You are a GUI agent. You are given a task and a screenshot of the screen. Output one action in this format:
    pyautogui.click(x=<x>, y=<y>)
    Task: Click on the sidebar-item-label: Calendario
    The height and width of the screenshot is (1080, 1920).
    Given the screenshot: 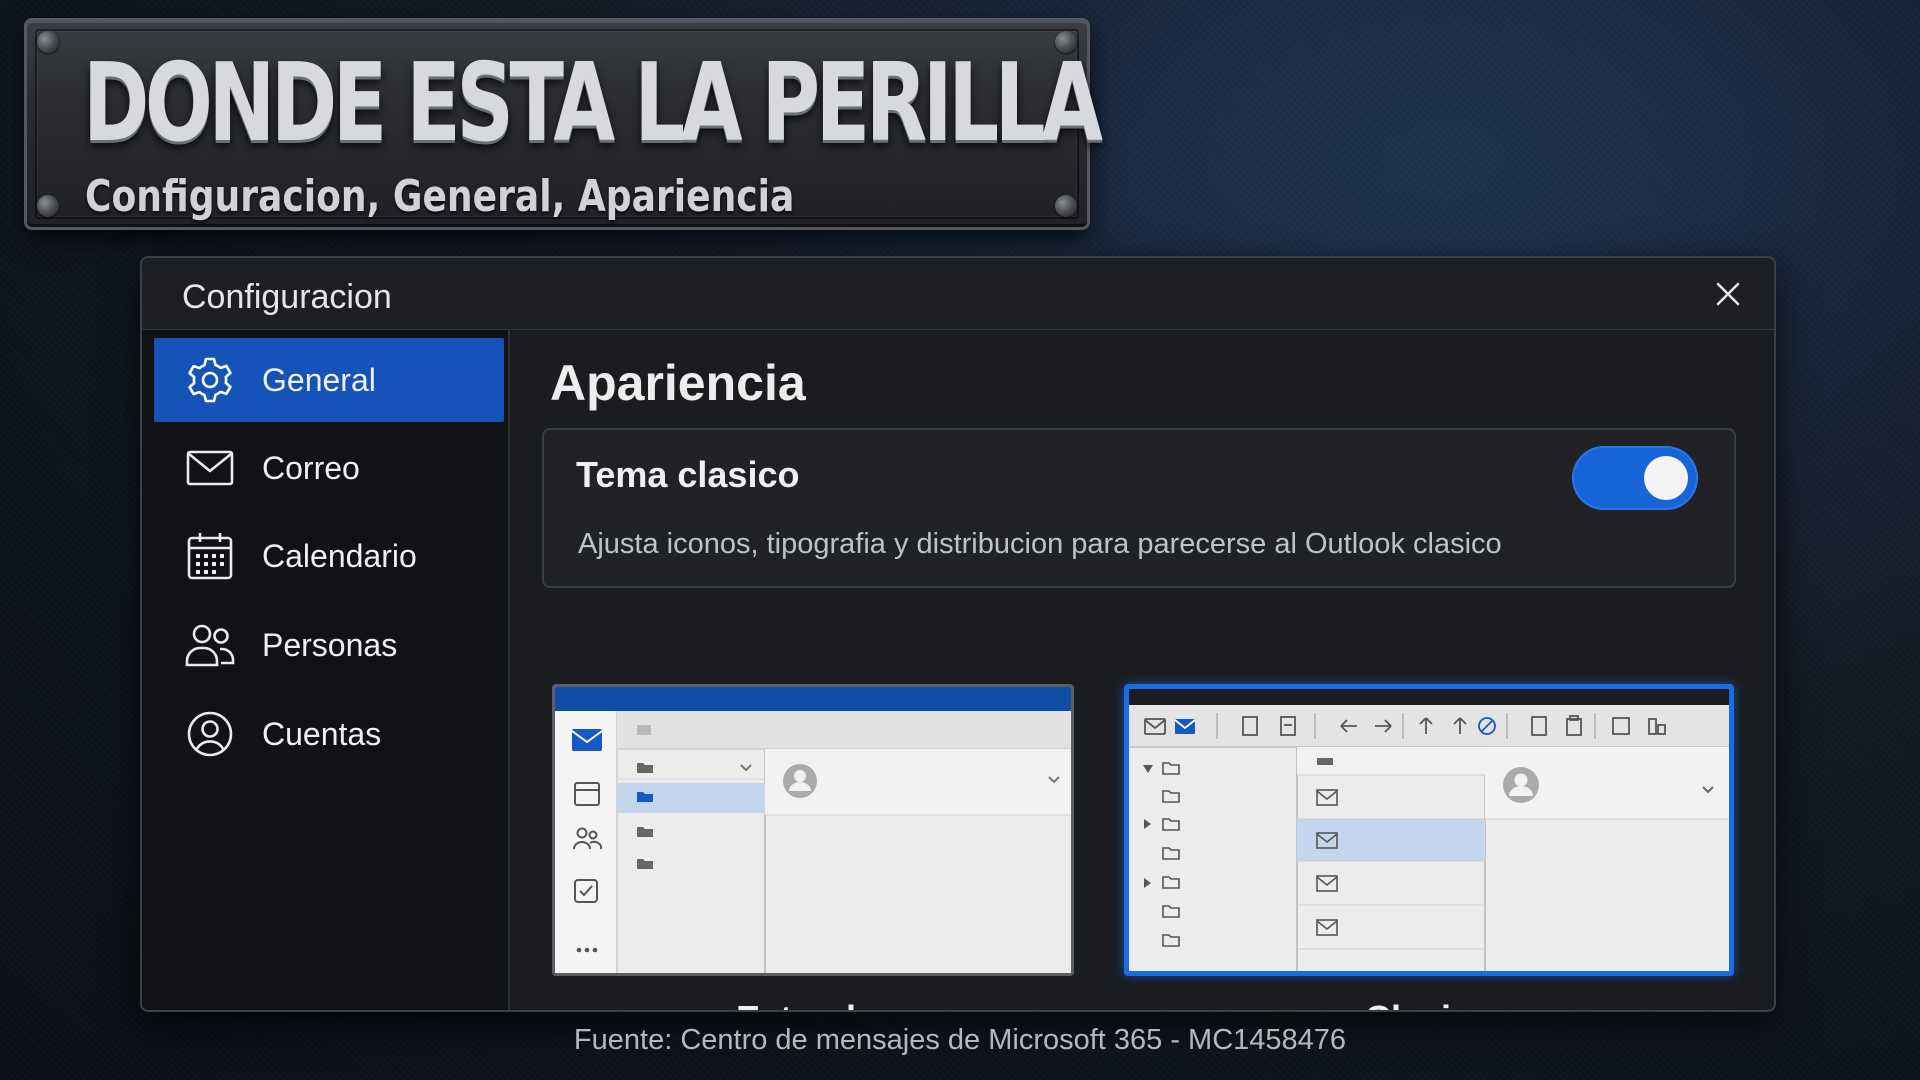 What is the action you would take?
    pyautogui.click(x=339, y=555)
    